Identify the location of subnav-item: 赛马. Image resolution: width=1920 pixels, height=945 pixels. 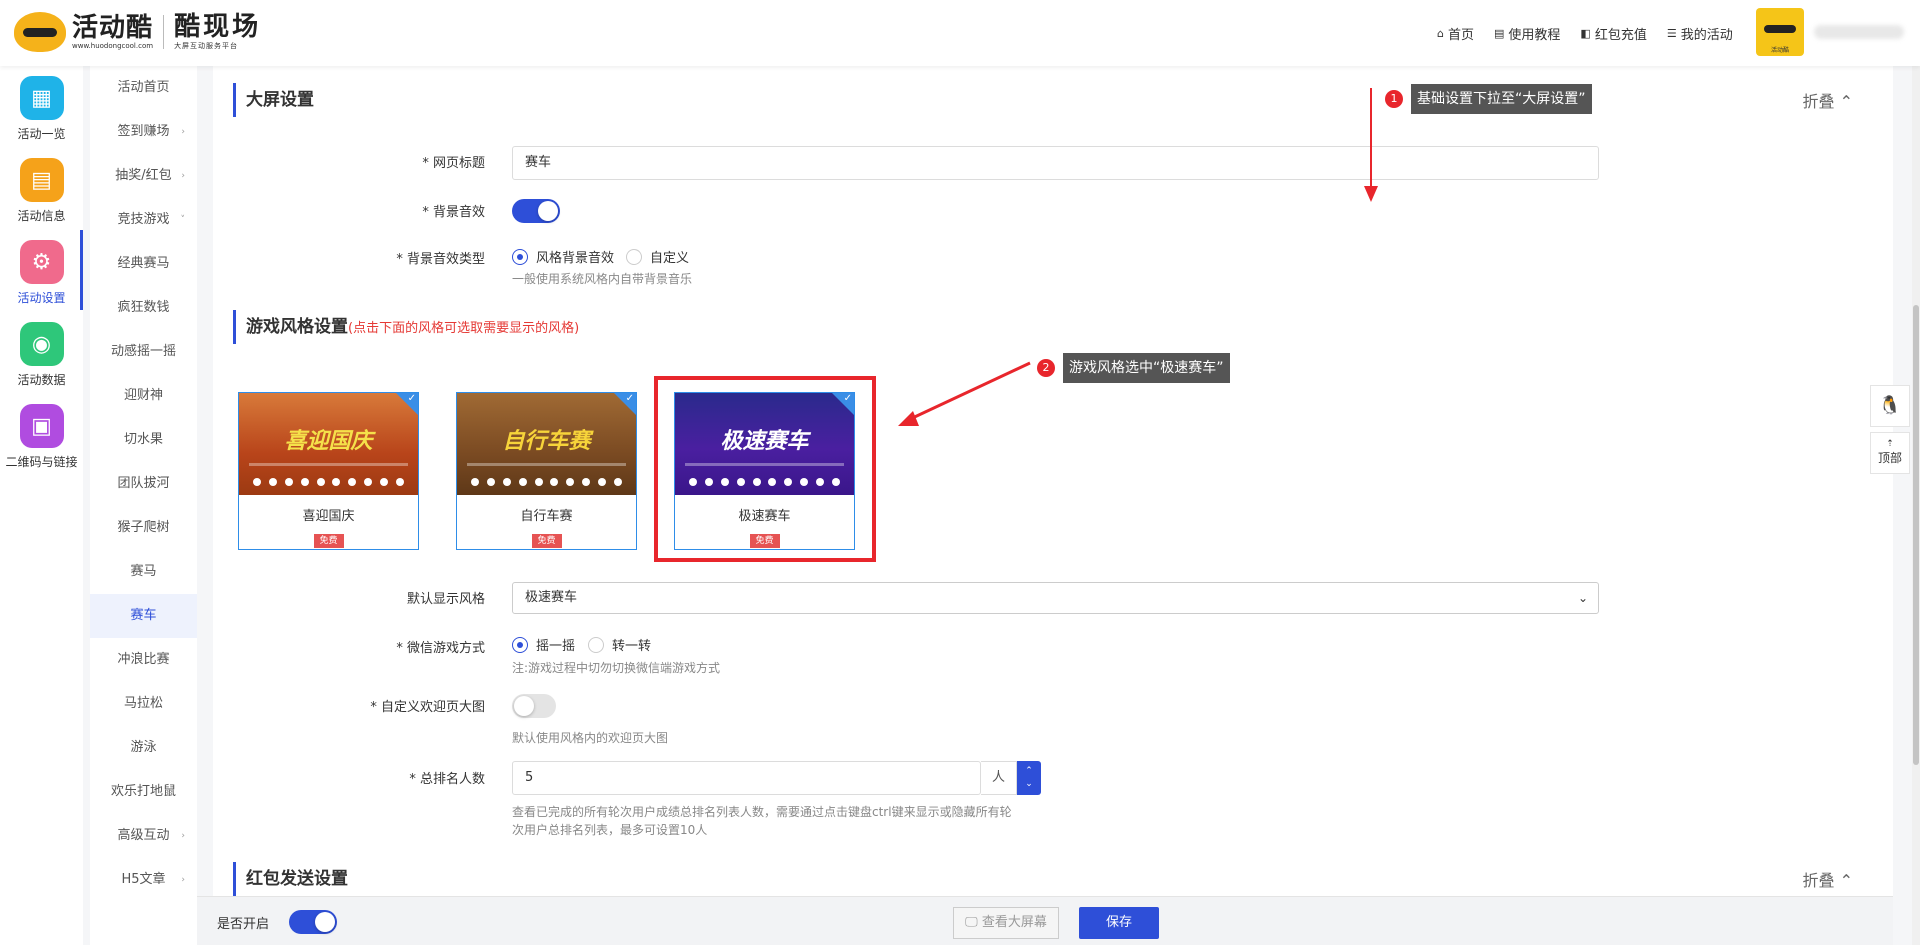
(143, 572).